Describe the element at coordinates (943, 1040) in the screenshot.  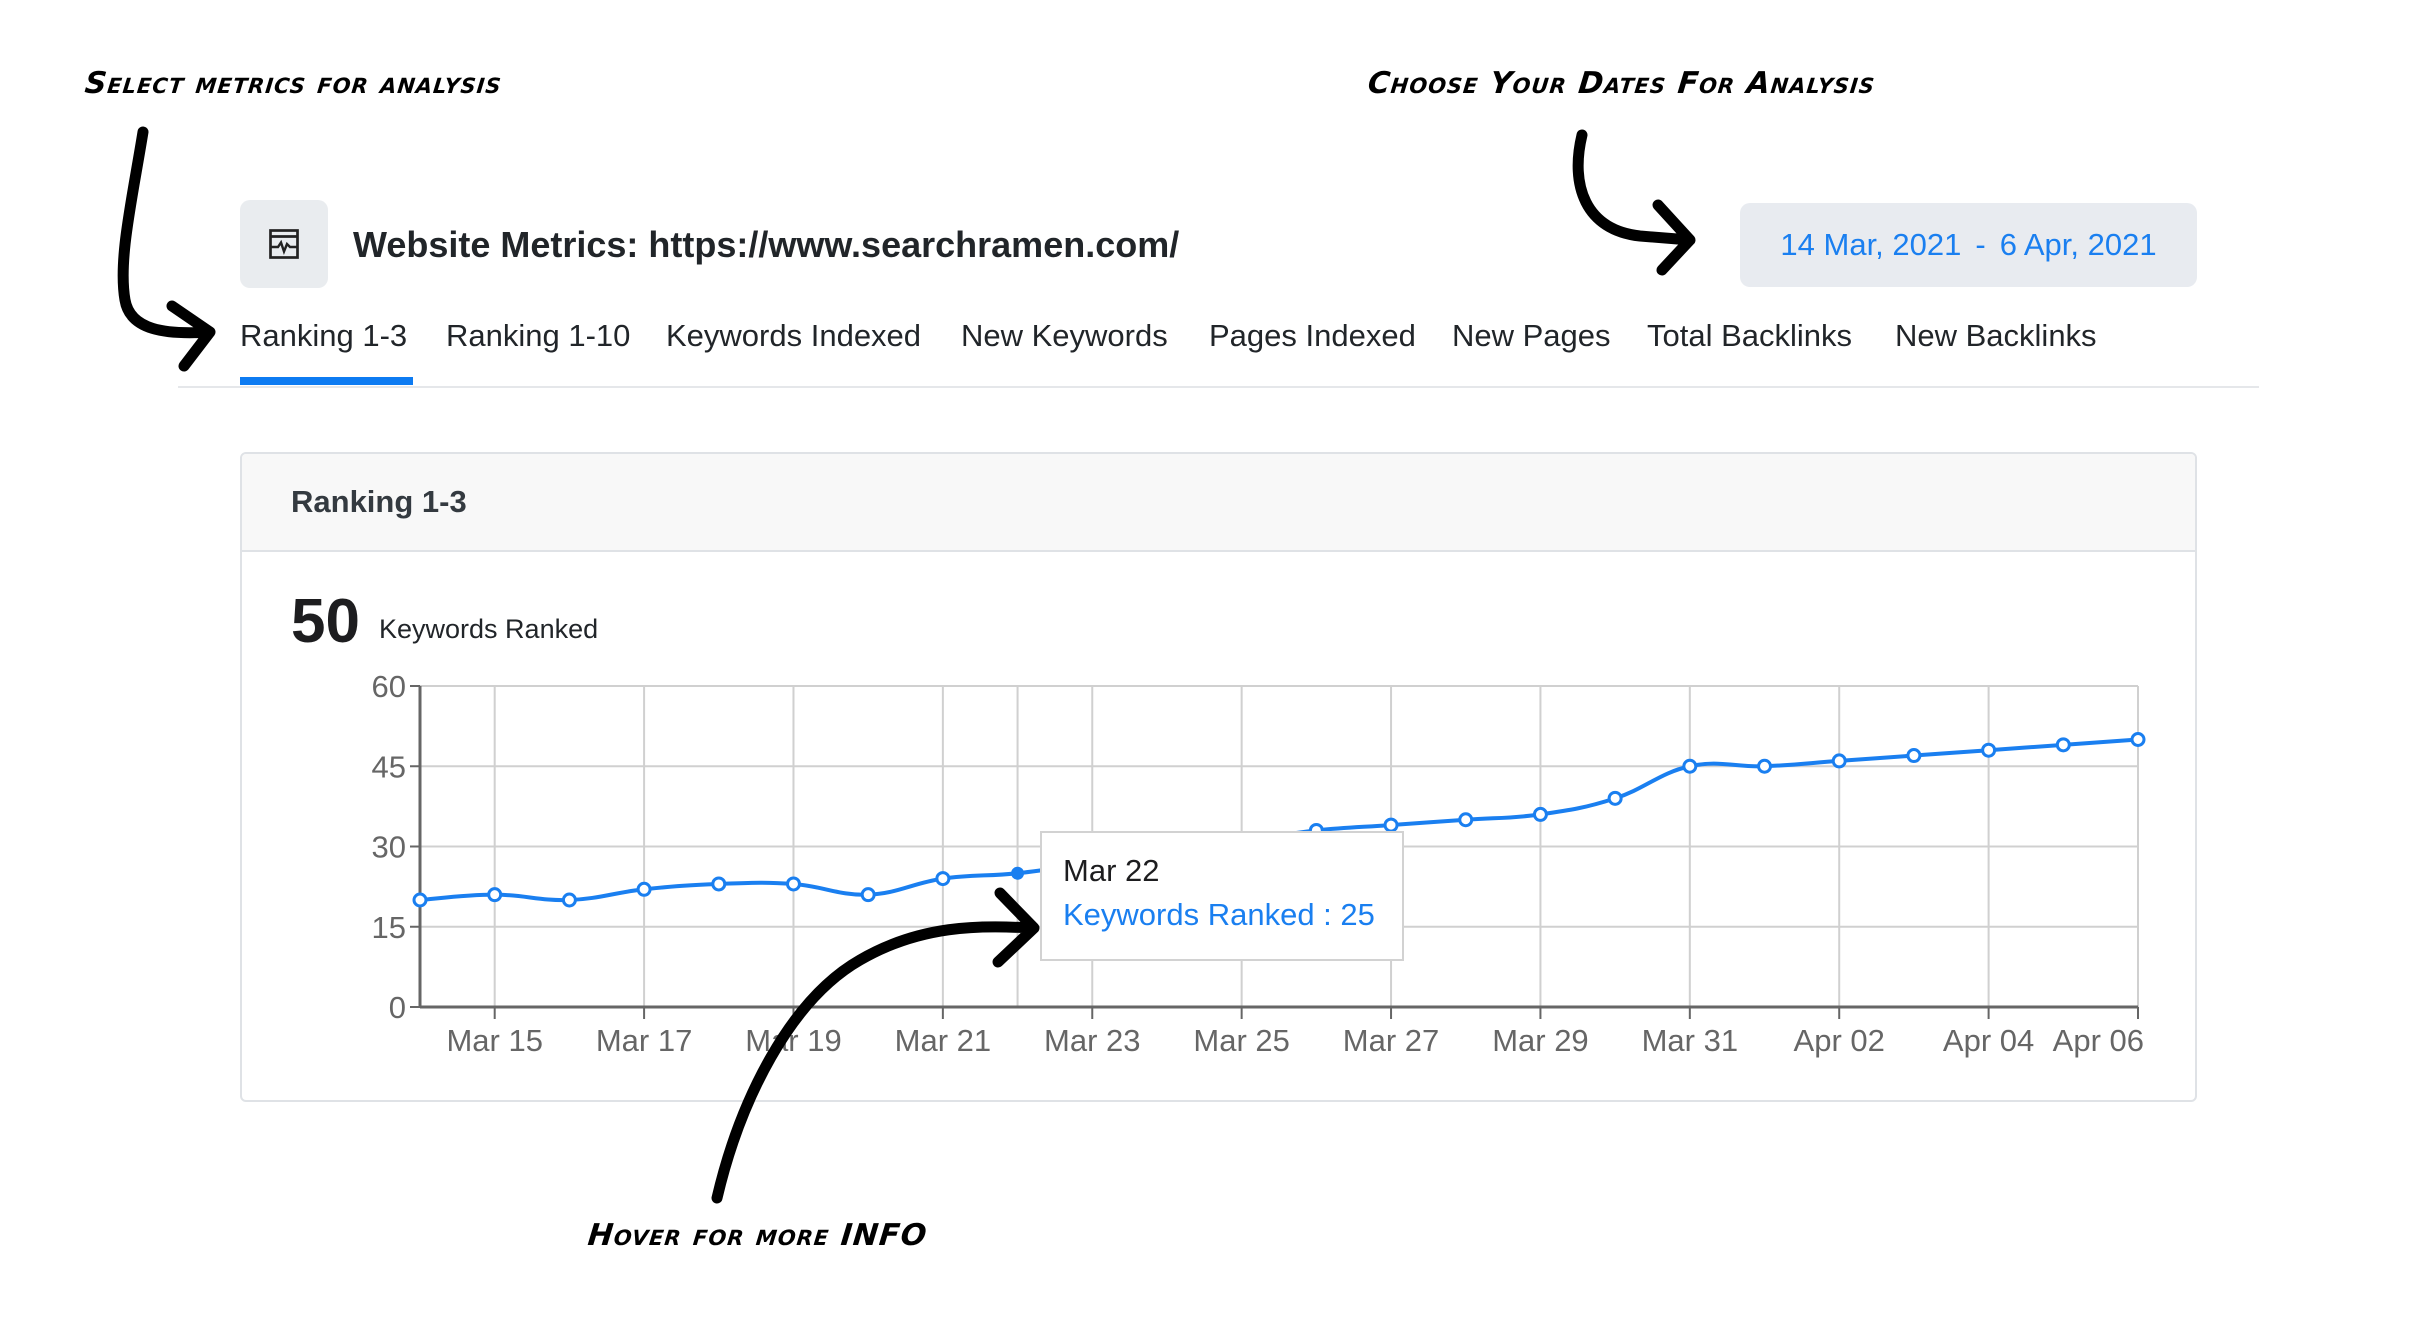
I see `x-tick-label: Mar 21` at that location.